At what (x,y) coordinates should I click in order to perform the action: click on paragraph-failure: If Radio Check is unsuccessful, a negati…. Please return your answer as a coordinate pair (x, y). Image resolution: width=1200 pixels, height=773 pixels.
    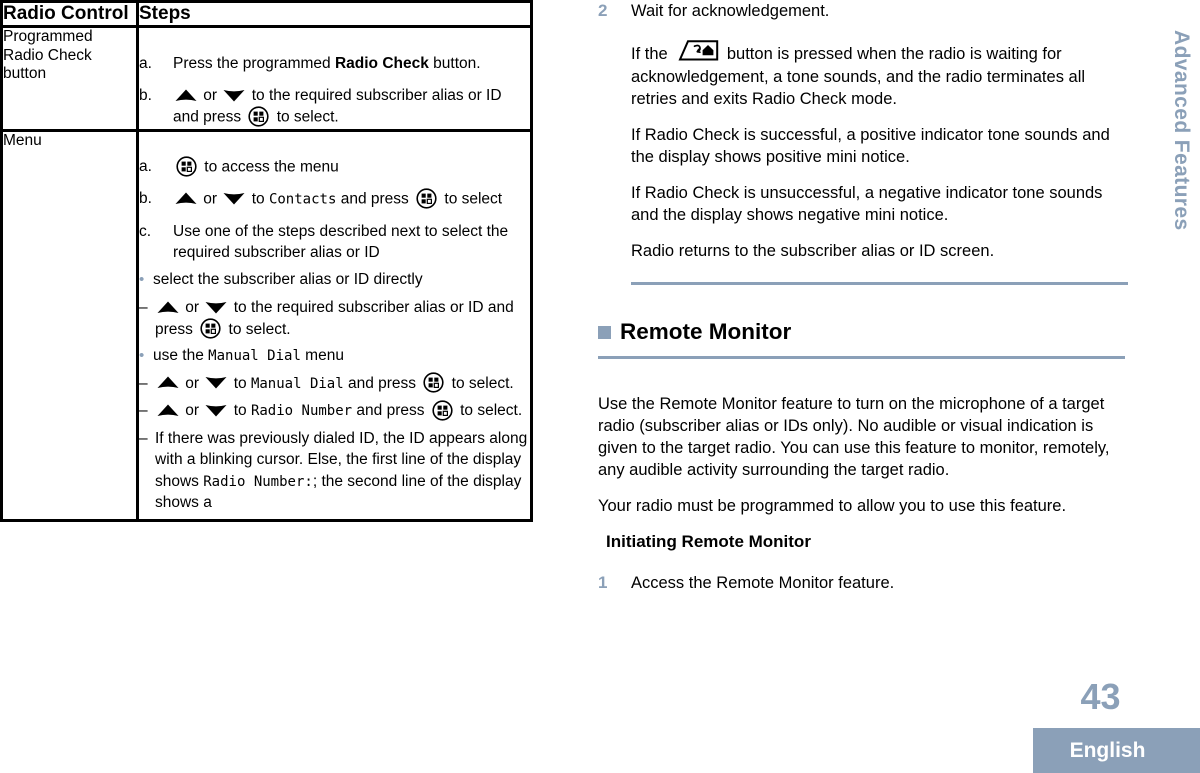
    Looking at the image, I should click on (867, 203).